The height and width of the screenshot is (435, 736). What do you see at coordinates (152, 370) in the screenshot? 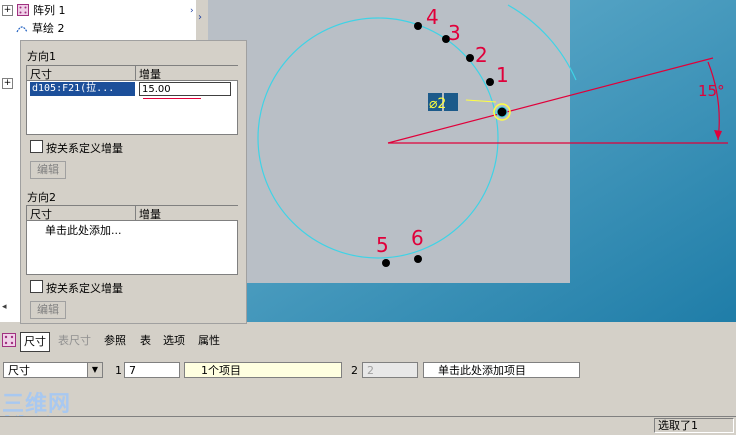
I see `direction1-count-input: 7` at bounding box center [152, 370].